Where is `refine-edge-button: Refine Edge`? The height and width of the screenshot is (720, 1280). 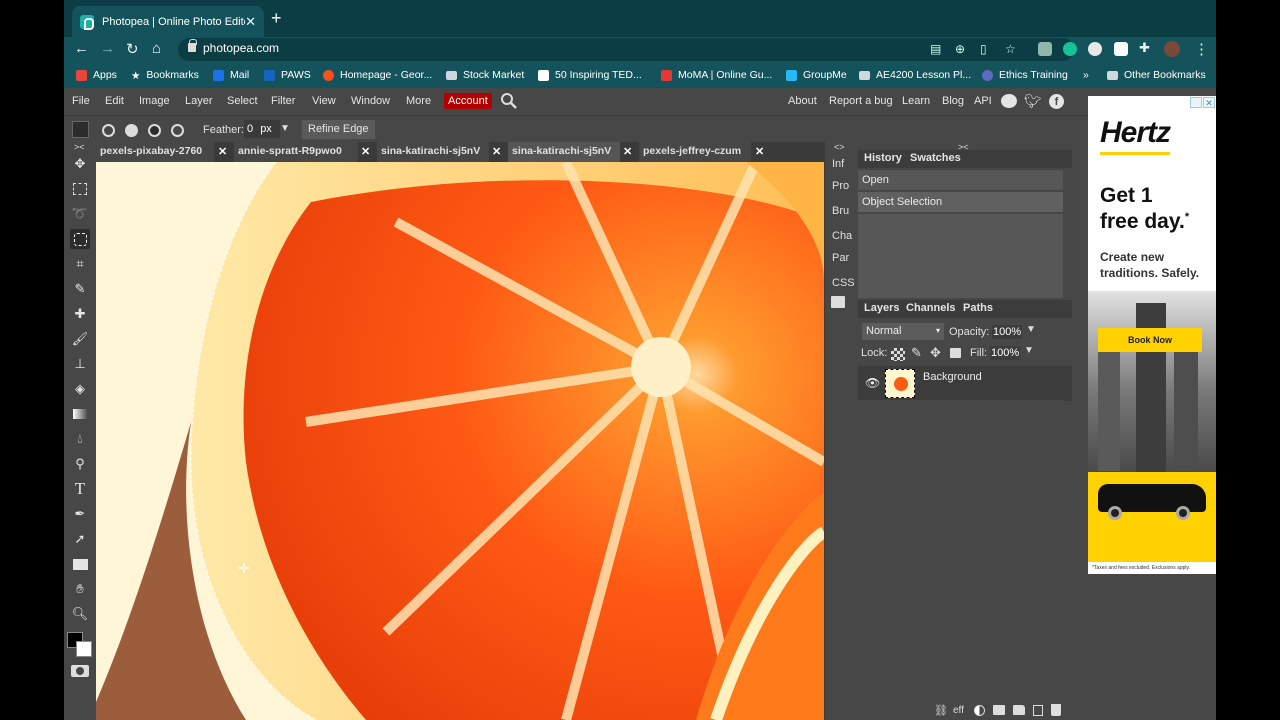 refine-edge-button: Refine Edge is located at coordinates (338, 129).